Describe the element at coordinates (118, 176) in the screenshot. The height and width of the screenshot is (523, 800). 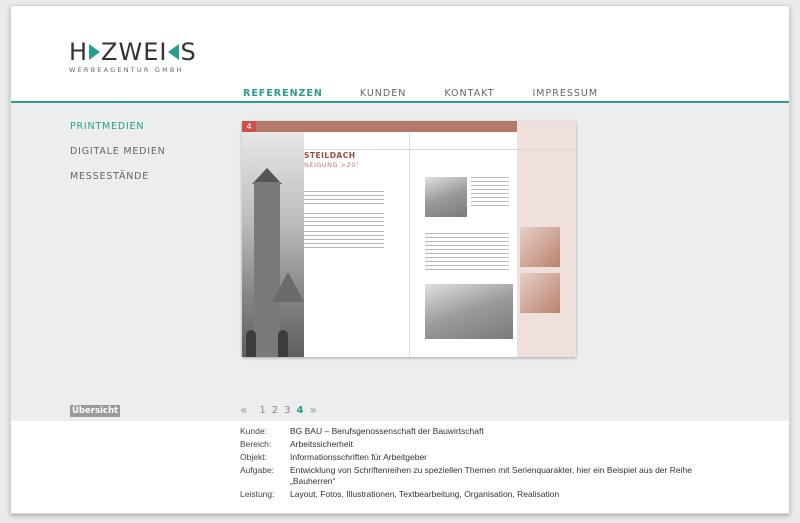
I see `sidebar-item-messestaende: MESSESTÄNDE` at that location.